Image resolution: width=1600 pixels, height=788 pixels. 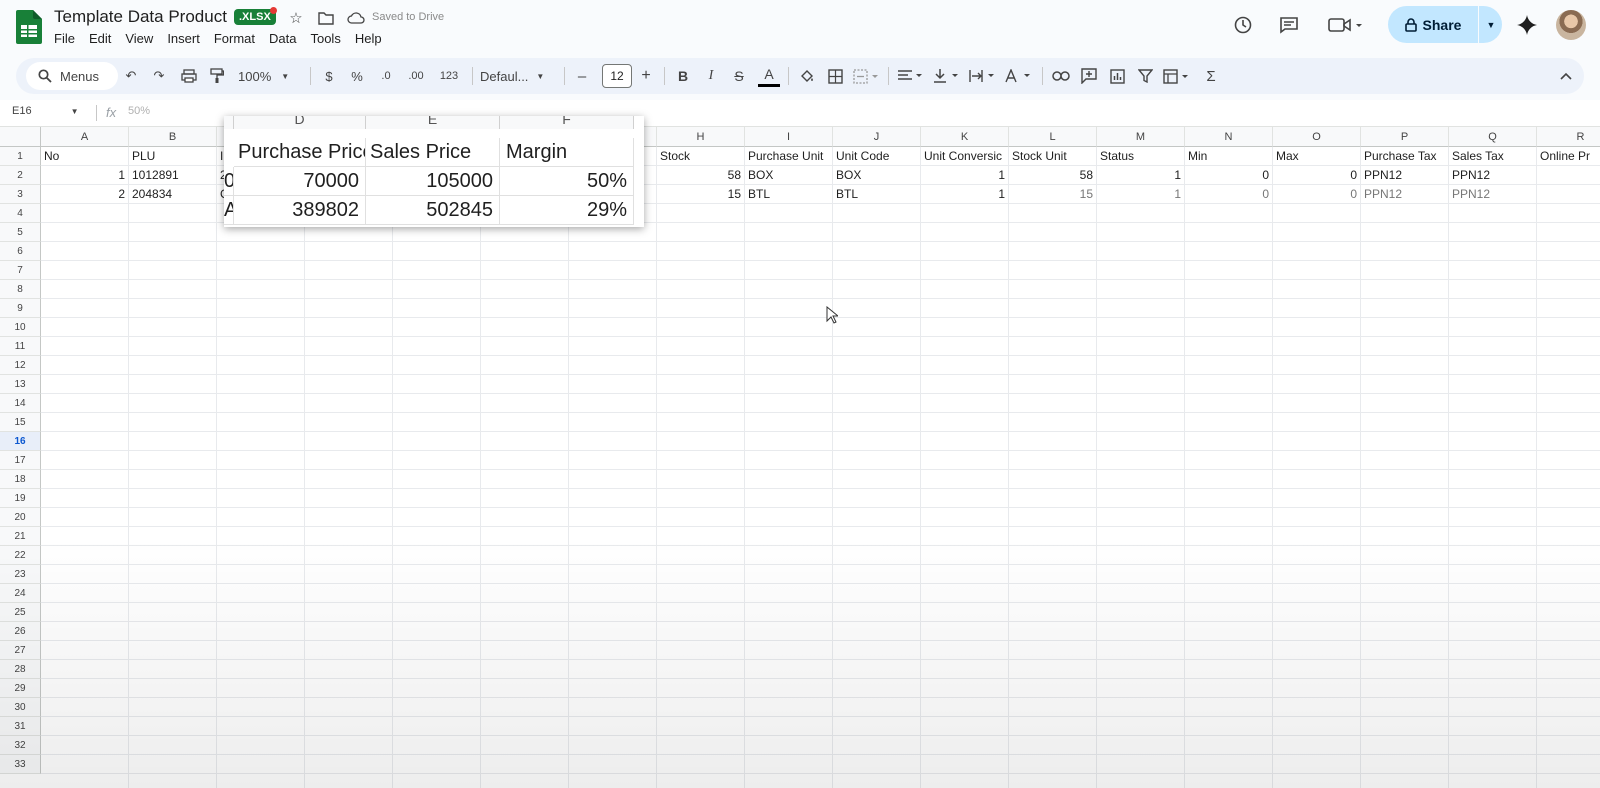 I want to click on italic-button: I, so click(x=711, y=76).